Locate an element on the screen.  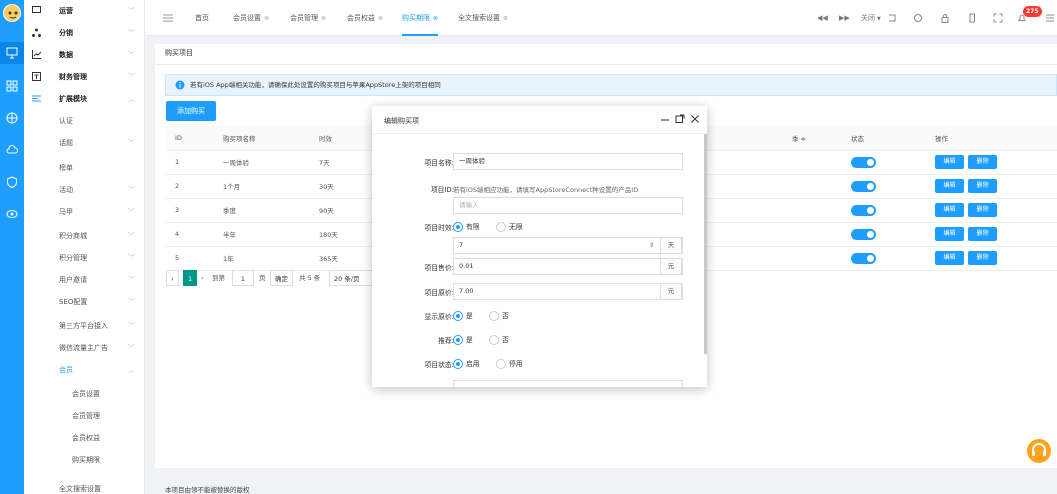
caret-down-icon: ▼ is located at coordinates (879, 19).